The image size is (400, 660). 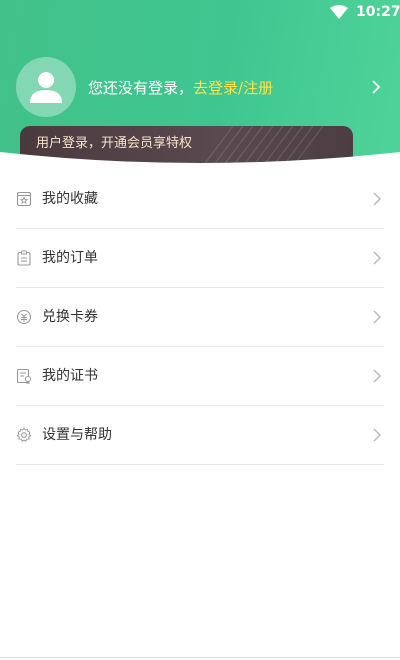 I want to click on menu-item-settings-help: 设置与帮助, so click(x=200, y=435).